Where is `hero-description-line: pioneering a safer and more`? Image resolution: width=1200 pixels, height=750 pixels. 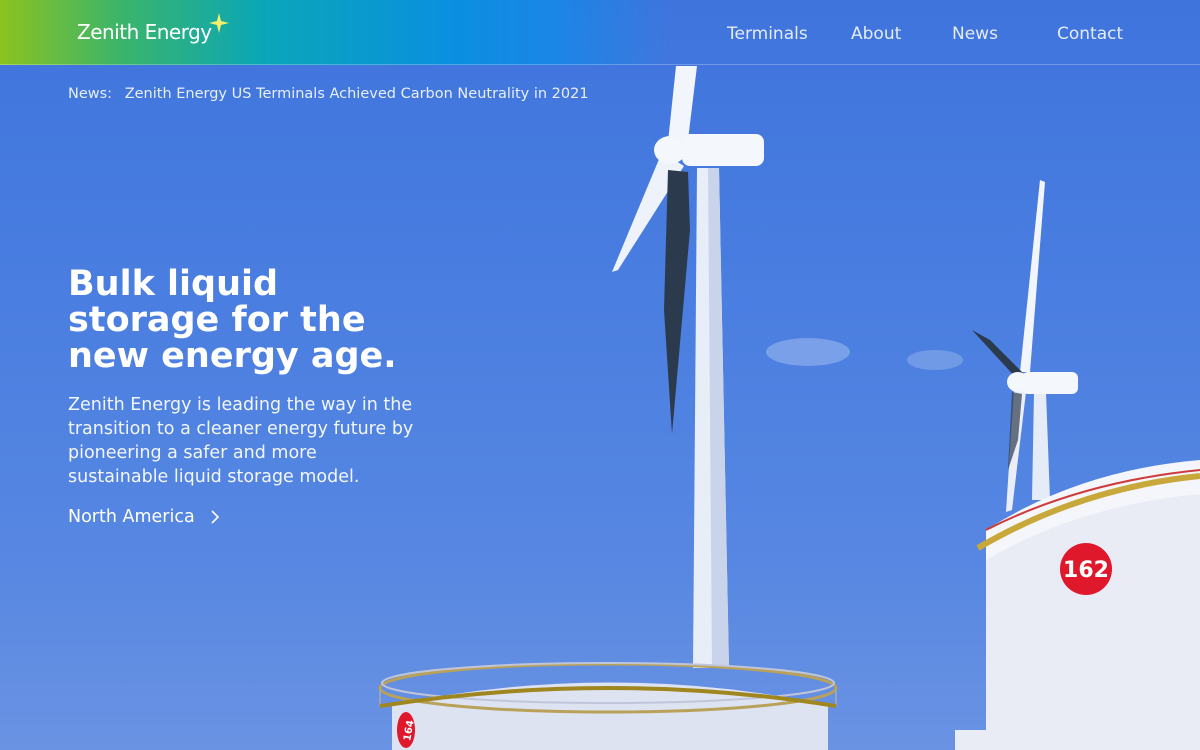
hero-description-line: pioneering a safer and more is located at coordinates (192, 453).